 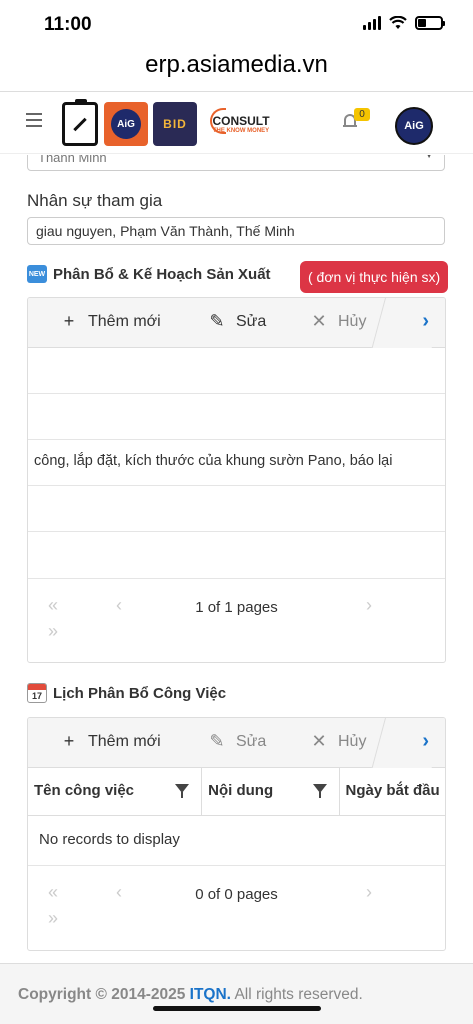 I want to click on column-headers: Tên công việc Nội dung Ngày bắt đầu, so click(x=236, y=792).